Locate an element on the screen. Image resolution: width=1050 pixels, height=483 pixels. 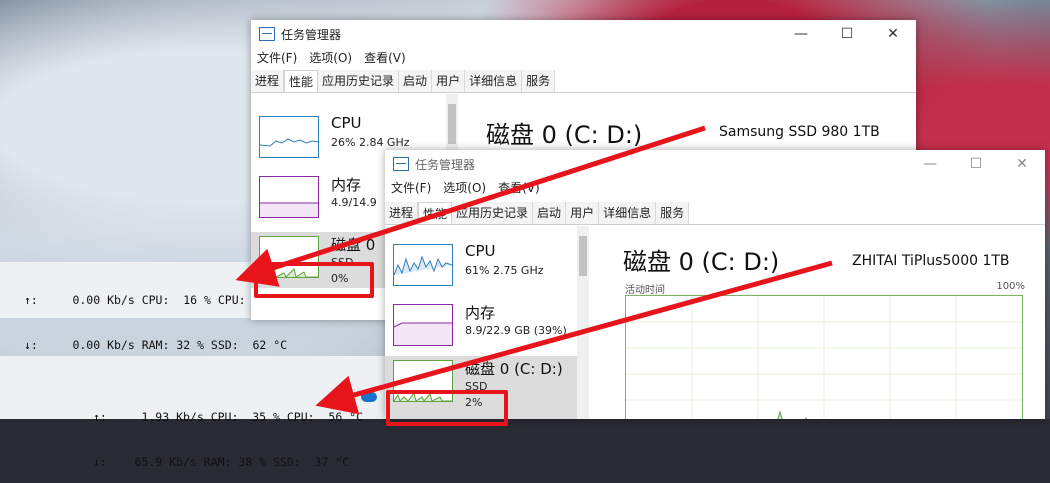
download-stats-2: ↓: 65.9 Kb/s RAM: 38 % SSD: 37 °C is located at coordinates (221, 462).